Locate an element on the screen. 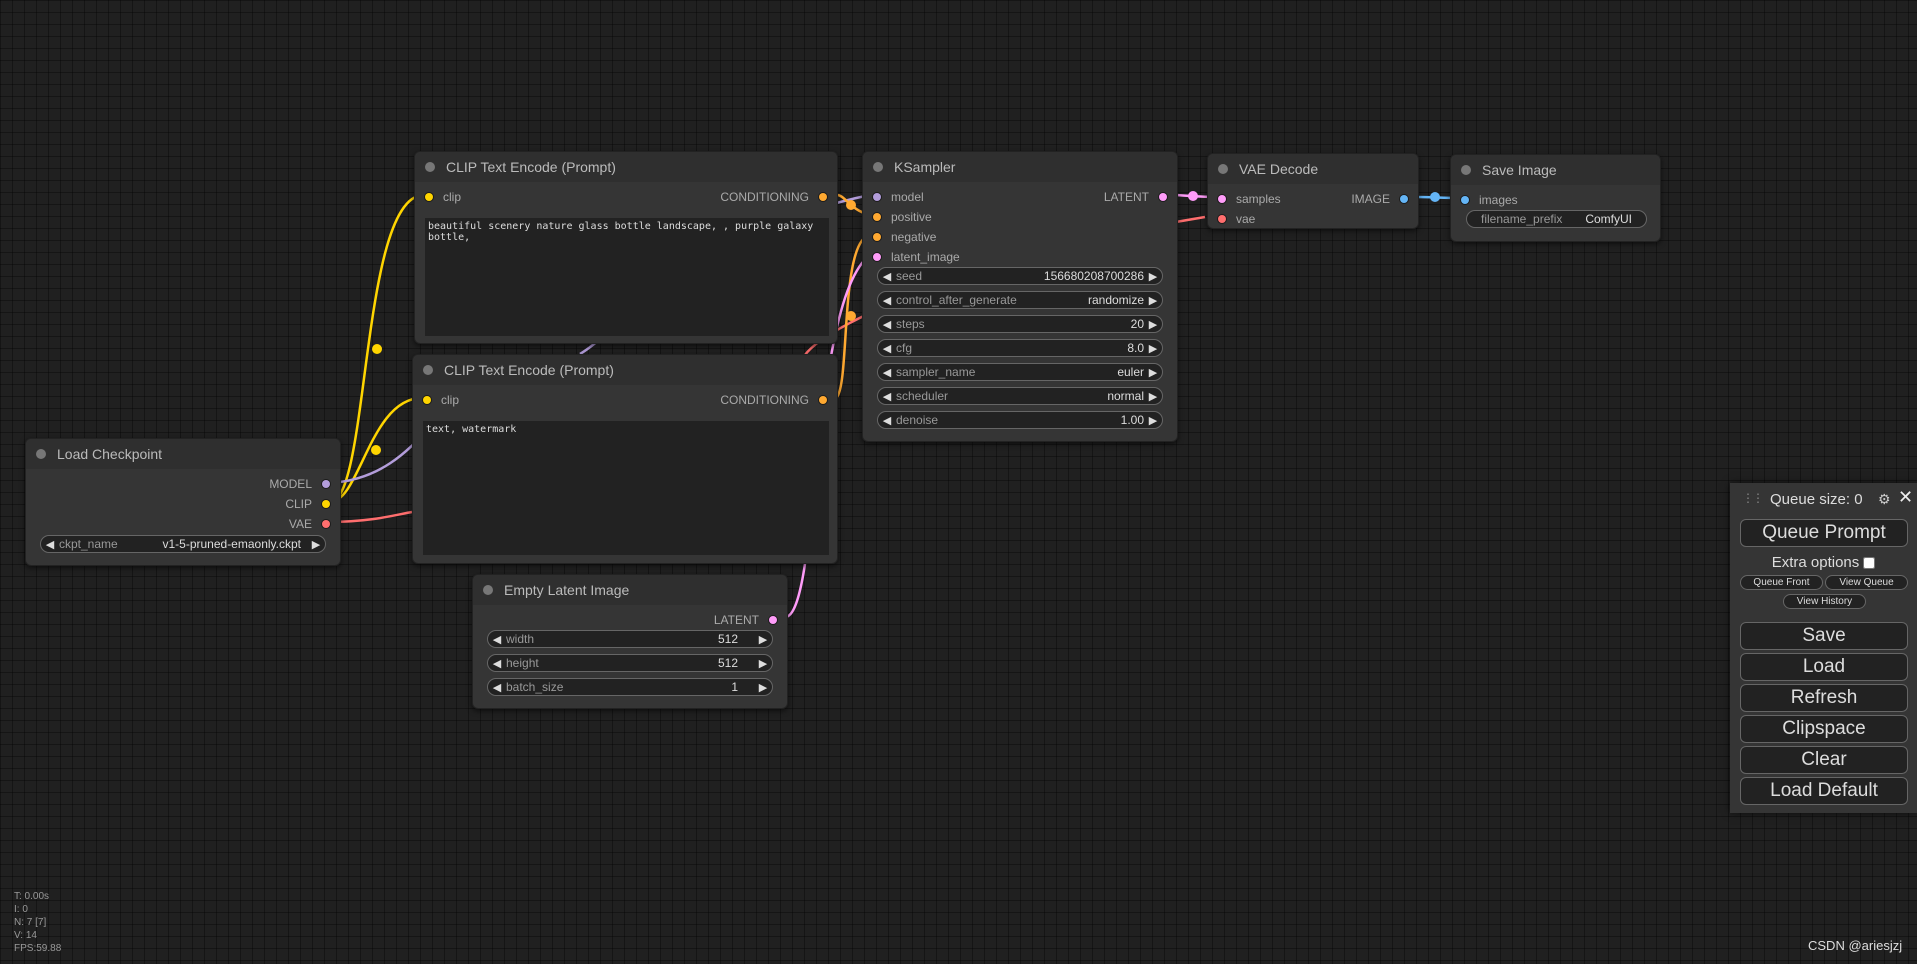  widget-value: v1-5-pruned-emaonly.ckpt is located at coordinates (231, 544).